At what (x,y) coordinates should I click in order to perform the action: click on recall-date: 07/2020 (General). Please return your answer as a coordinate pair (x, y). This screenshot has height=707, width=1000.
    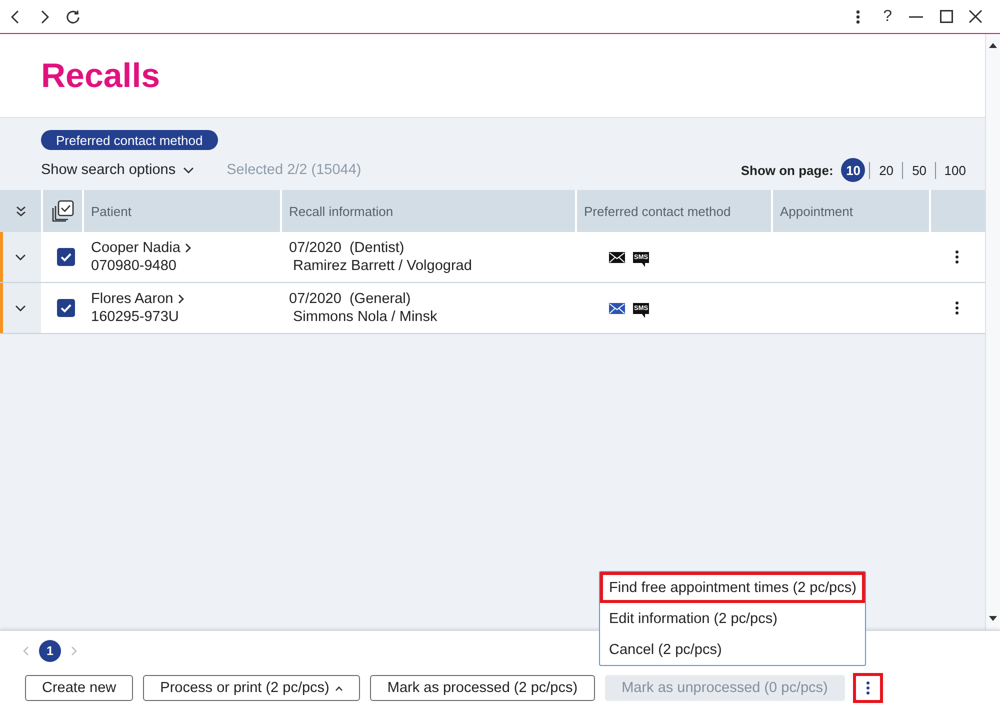
    Looking at the image, I should click on (350, 299).